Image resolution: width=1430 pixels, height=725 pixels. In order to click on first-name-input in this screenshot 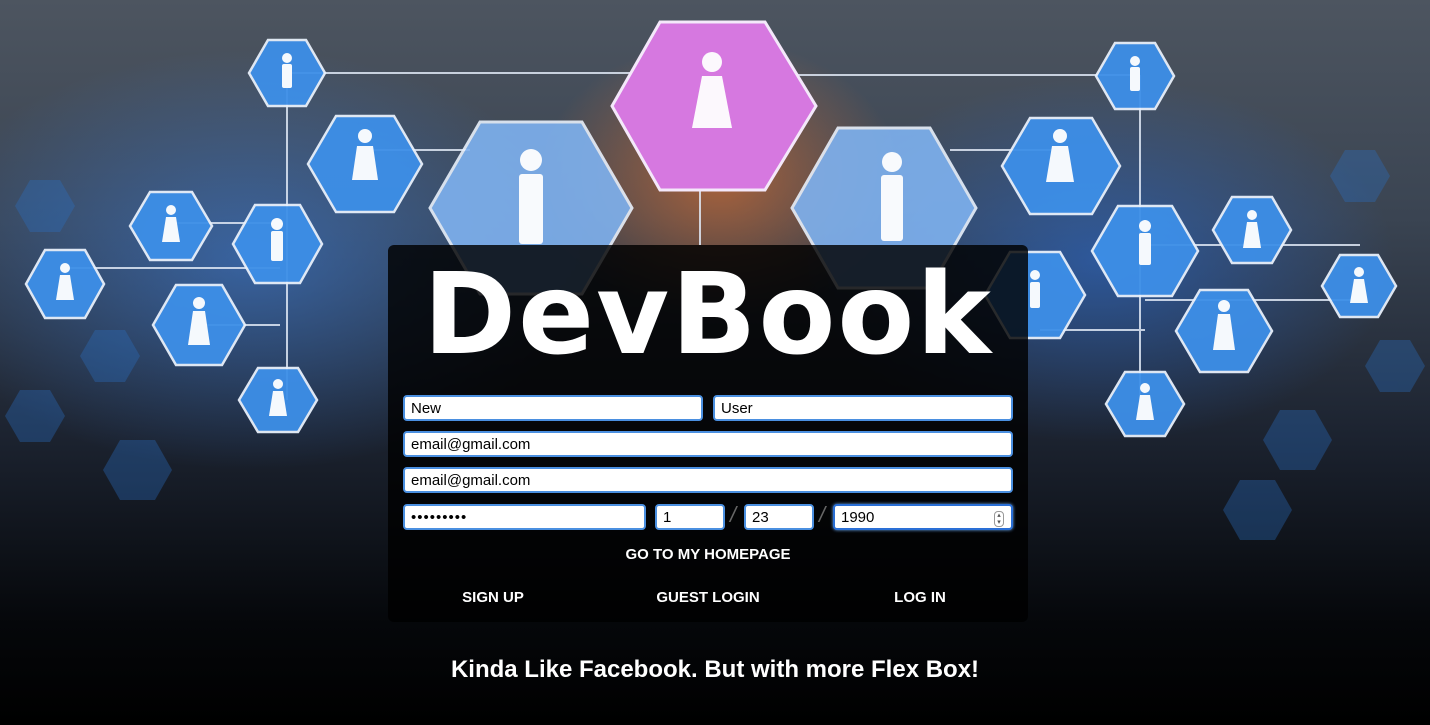, I will do `click(553, 408)`.